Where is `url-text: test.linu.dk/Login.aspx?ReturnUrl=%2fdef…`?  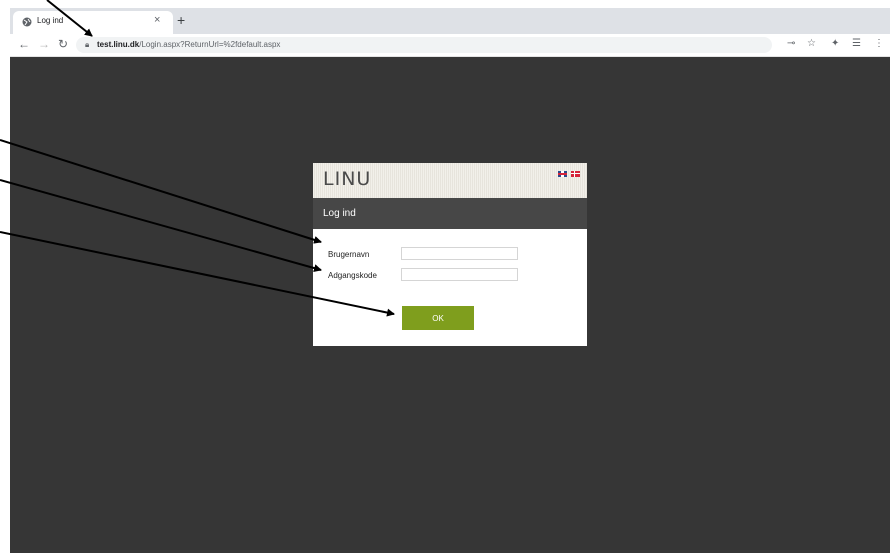
url-text: test.linu.dk/Login.aspx?ReturnUrl=%2fdef… is located at coordinates (188, 44).